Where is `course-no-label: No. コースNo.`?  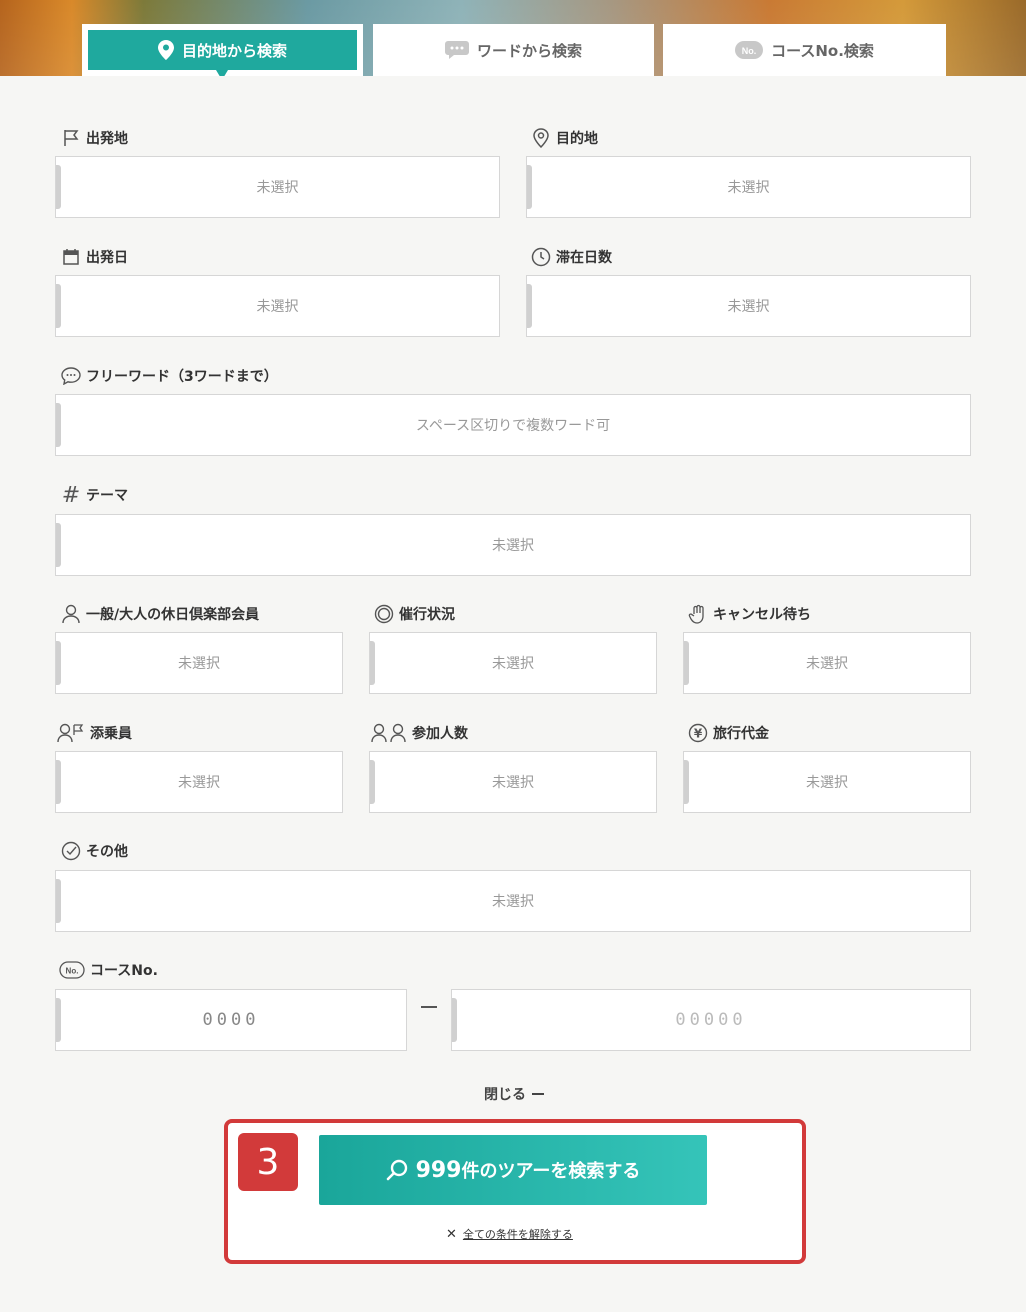 course-no-label: No. コースNo. is located at coordinates (108, 970).